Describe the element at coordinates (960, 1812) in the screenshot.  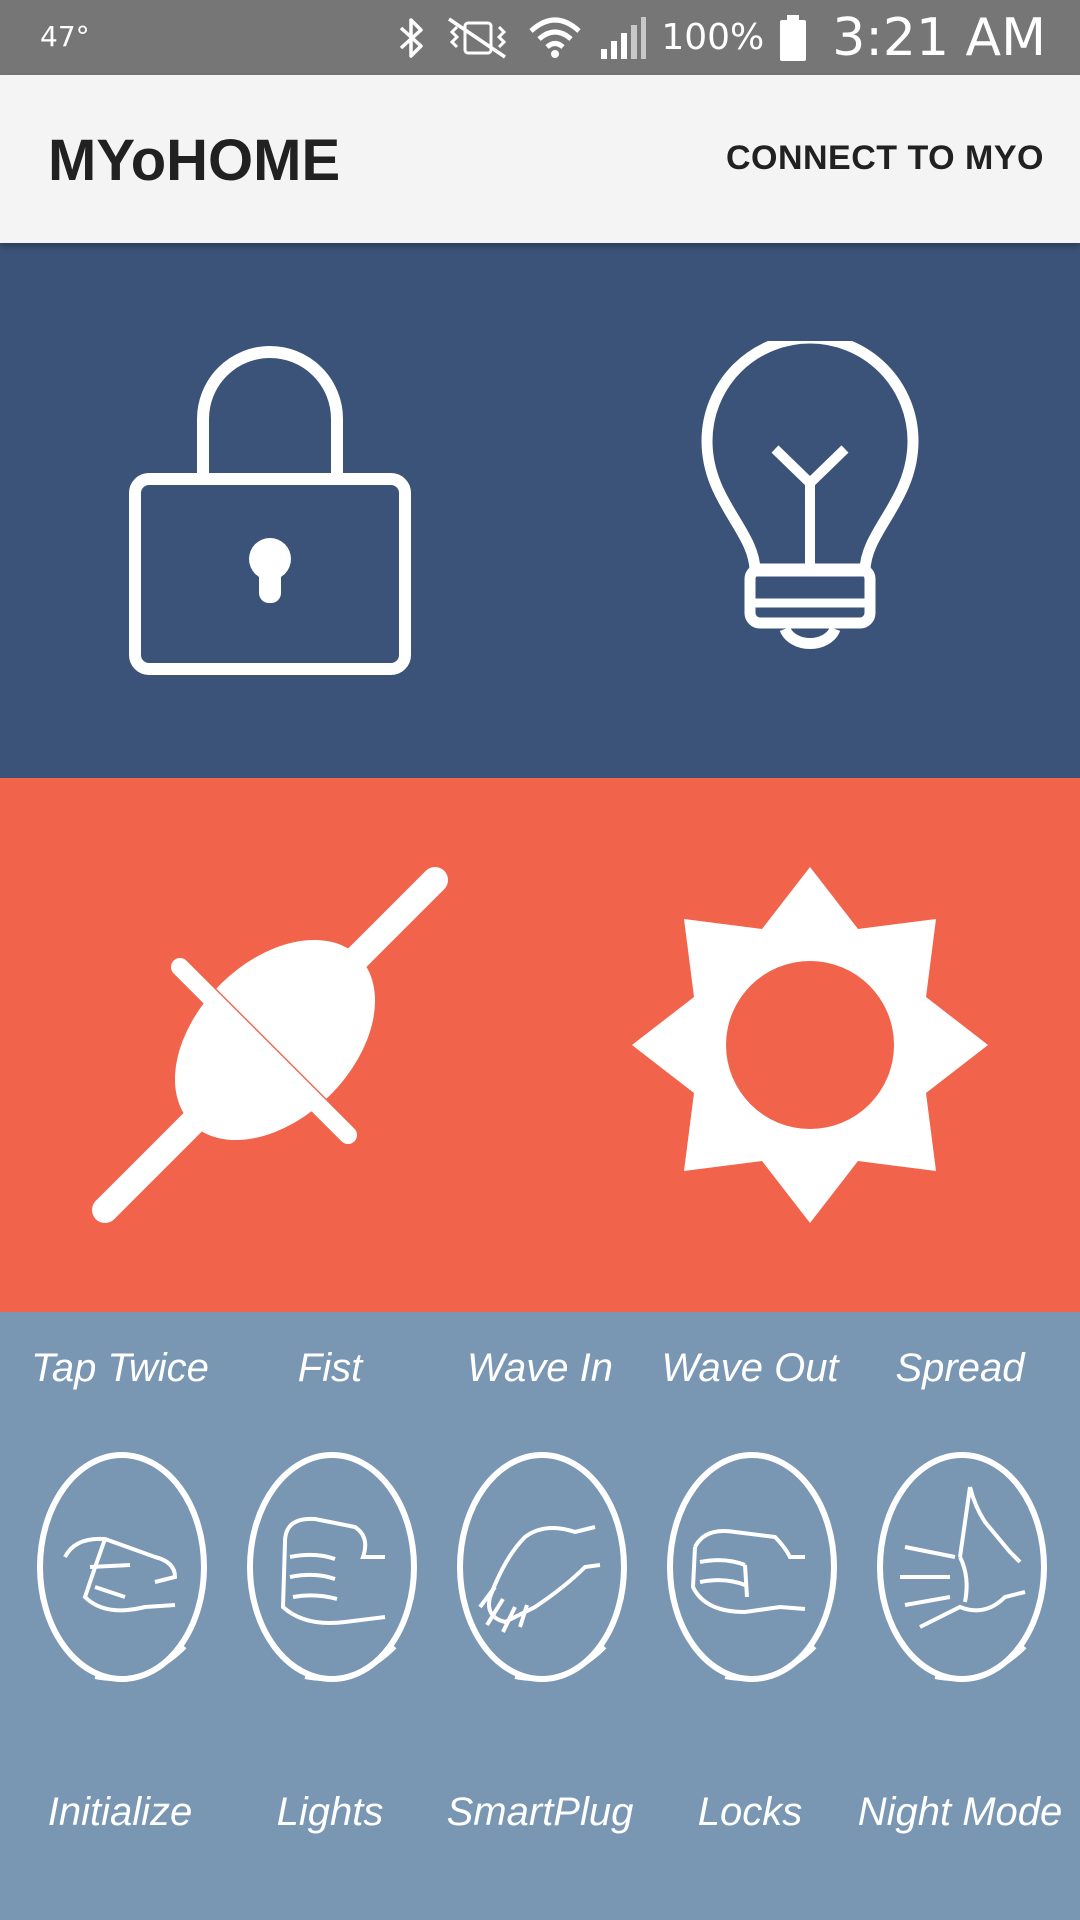
I see `action-label: Night Mode` at that location.